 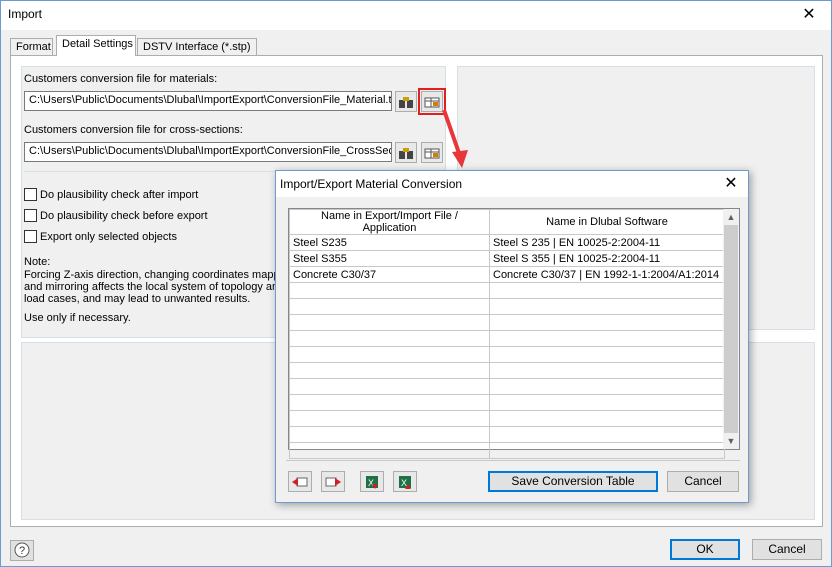 I want to click on callout-arrow, so click(x=455, y=138).